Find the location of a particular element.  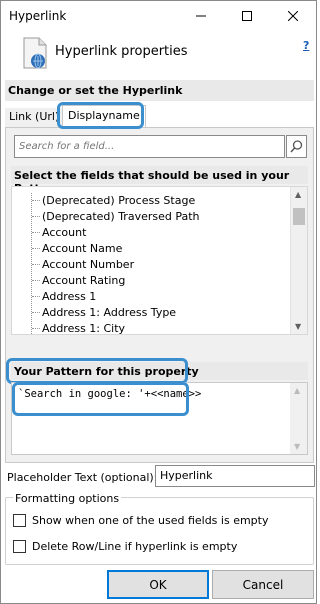

maximize-icon is located at coordinates (247, 16).